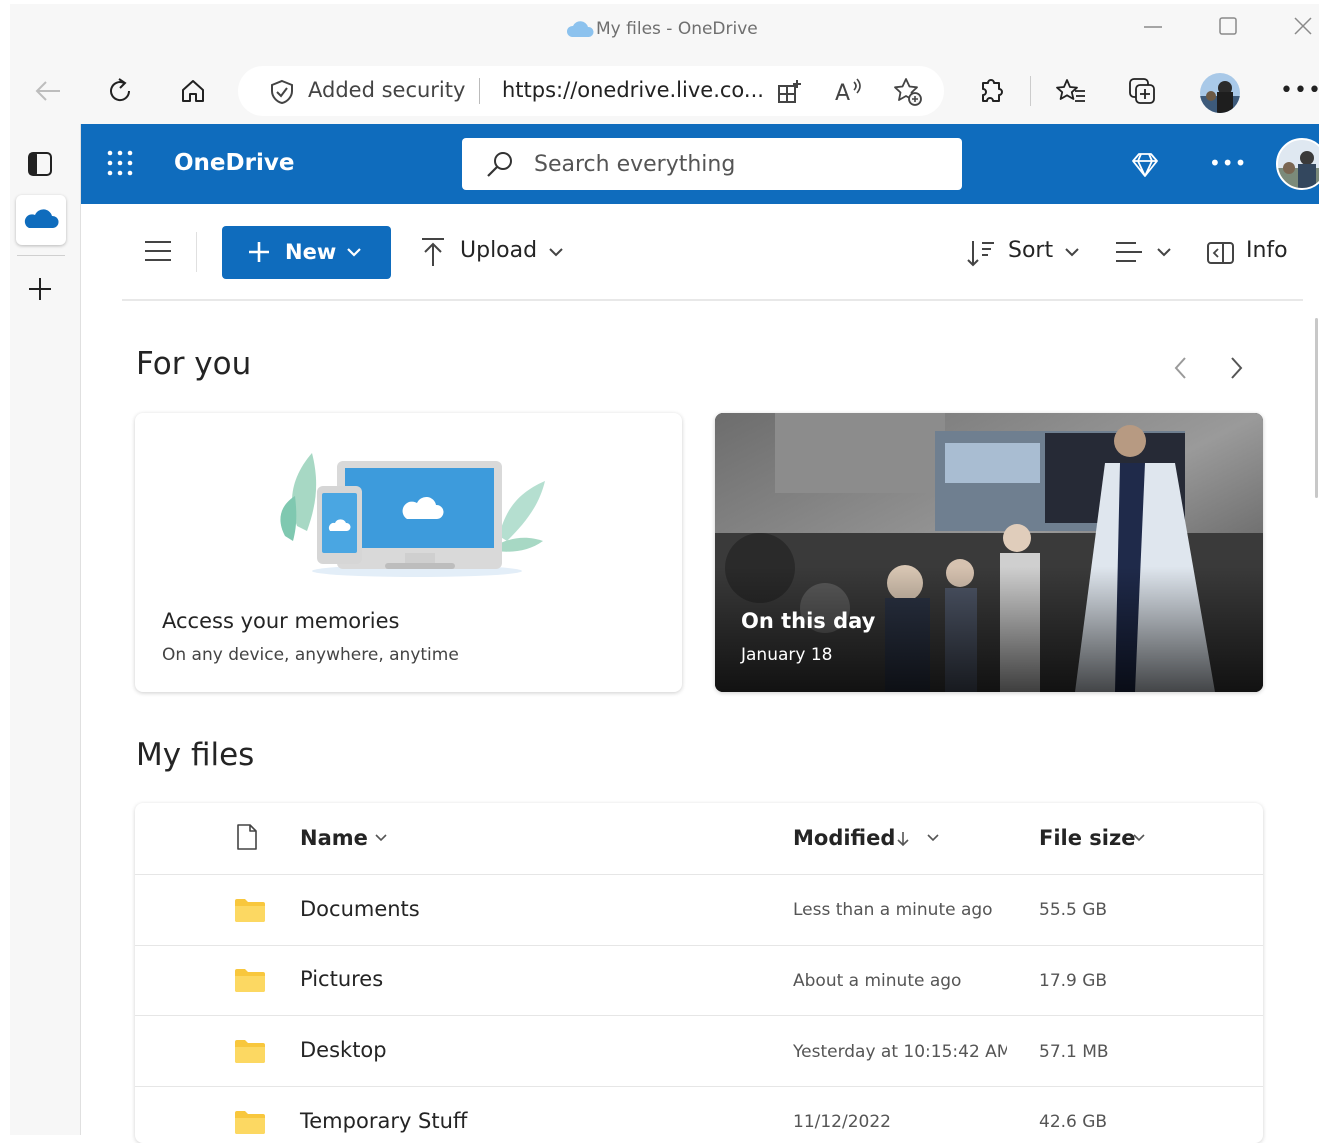  What do you see at coordinates (1181, 368) in the screenshot?
I see `carousel-prev-icon` at bounding box center [1181, 368].